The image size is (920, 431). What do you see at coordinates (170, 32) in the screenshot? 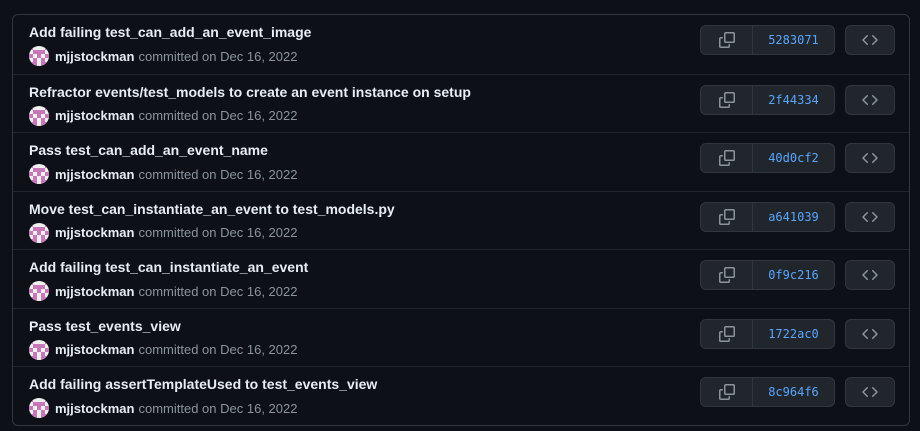
I see `commit-title: Add failing test_can_add_an_event_image` at bounding box center [170, 32].